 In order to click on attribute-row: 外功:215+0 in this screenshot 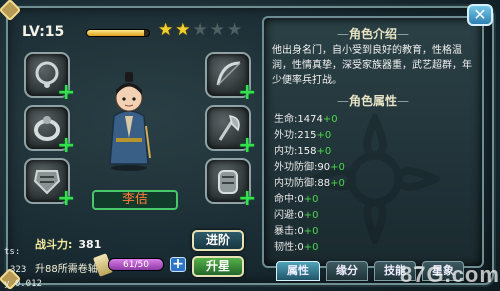, I will do `click(302, 136)`.